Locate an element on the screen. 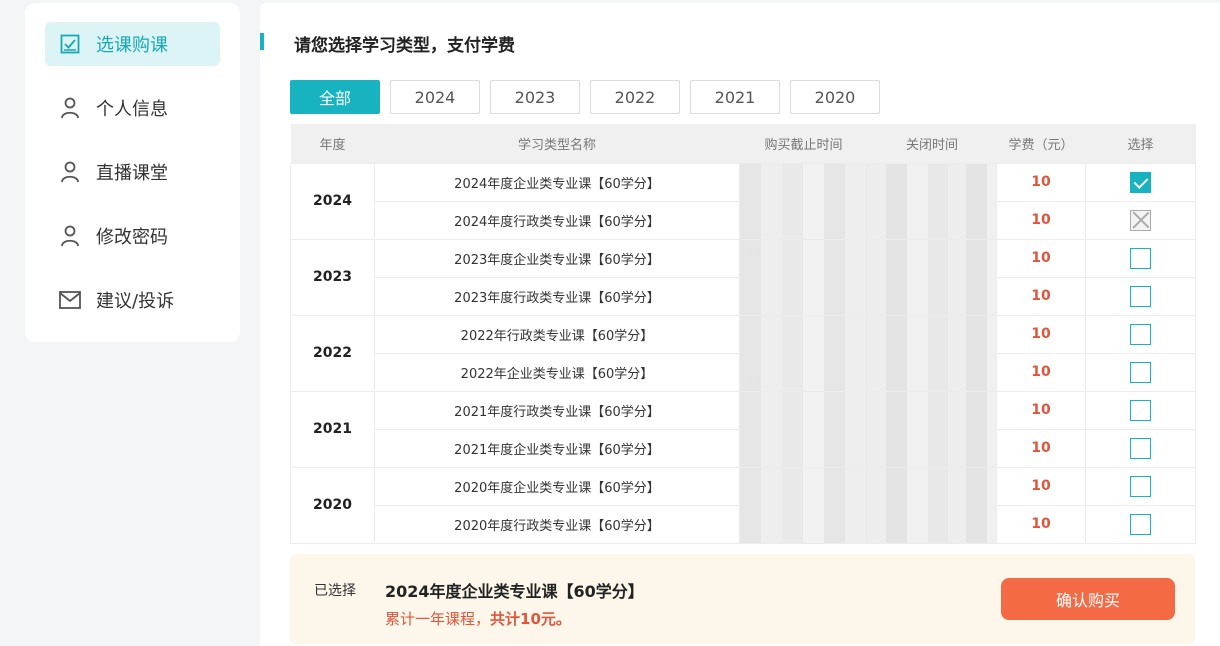 Image resolution: width=1220 pixels, height=646 pixels. tab-2022: 2022 is located at coordinates (635, 97).